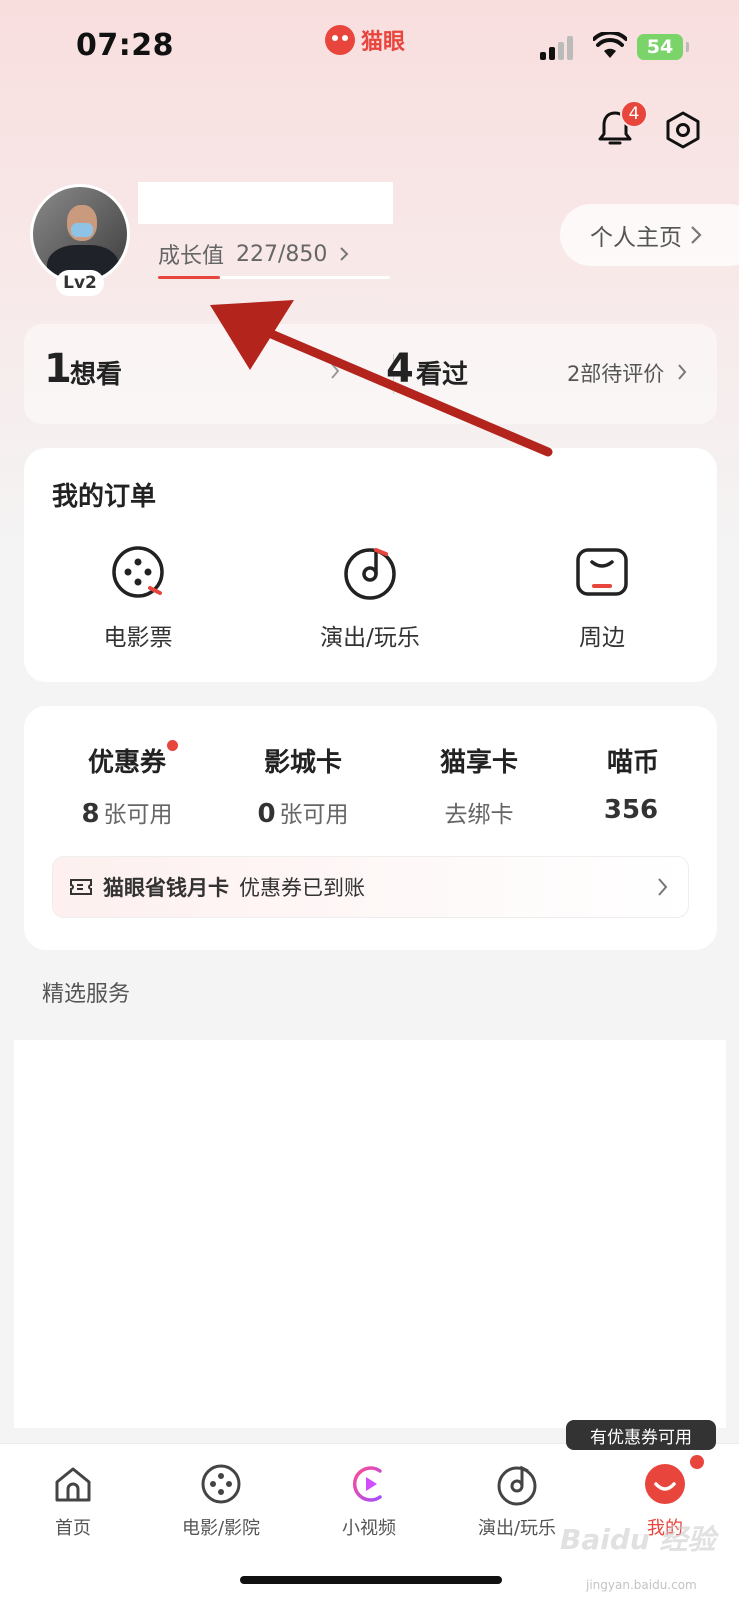  Describe the element at coordinates (96, 372) in the screenshot. I see `want-label: 想看` at that location.